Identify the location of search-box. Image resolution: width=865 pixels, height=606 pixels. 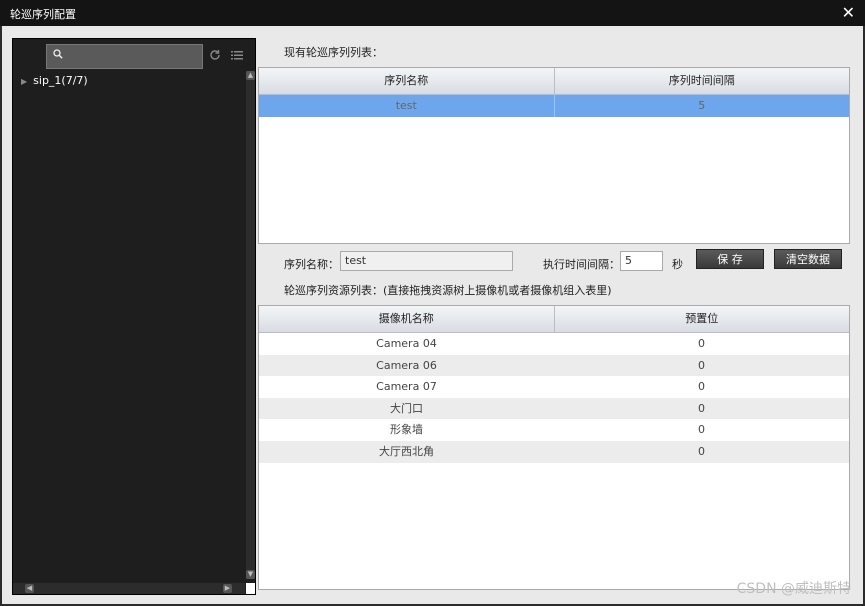
(124, 56).